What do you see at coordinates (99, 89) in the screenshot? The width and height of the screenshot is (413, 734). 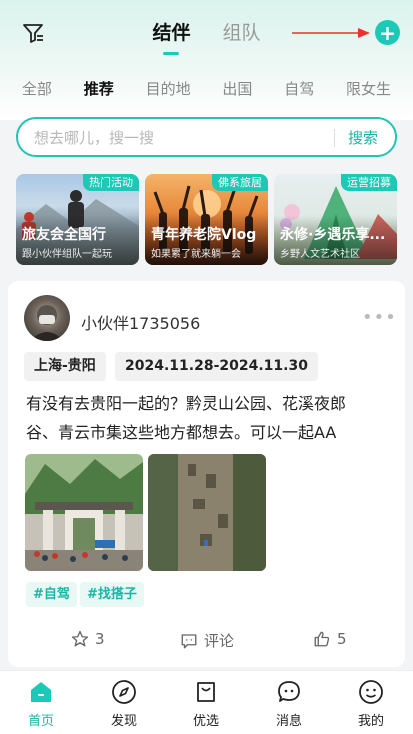 I see `category-tab-recommended: 推荐` at bounding box center [99, 89].